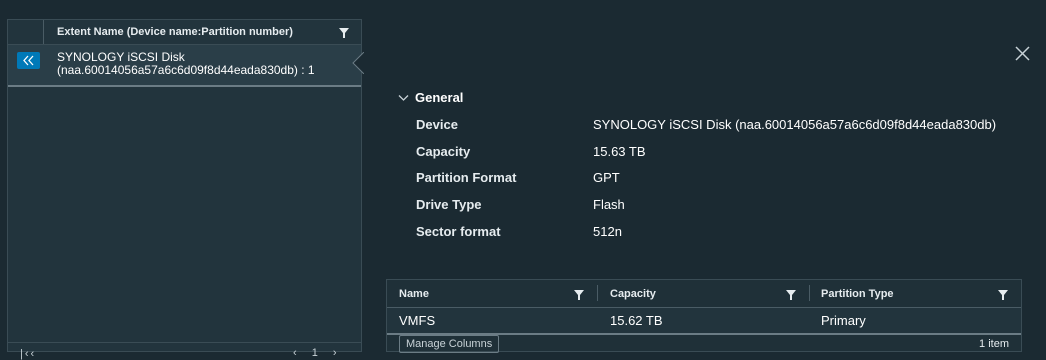 The width and height of the screenshot is (1046, 360). What do you see at coordinates (466, 177) in the screenshot?
I see `partition-format-label: Partition Format` at bounding box center [466, 177].